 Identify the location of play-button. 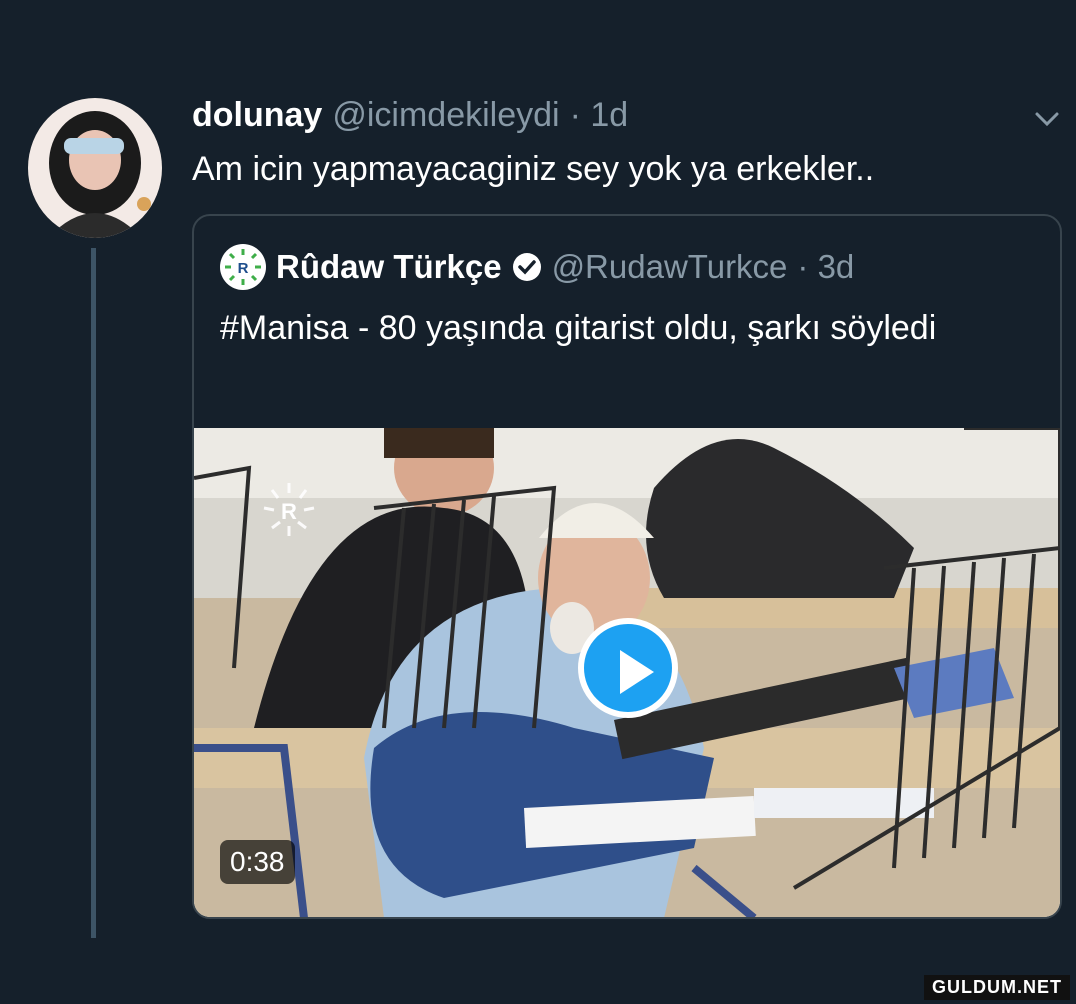
(628, 668).